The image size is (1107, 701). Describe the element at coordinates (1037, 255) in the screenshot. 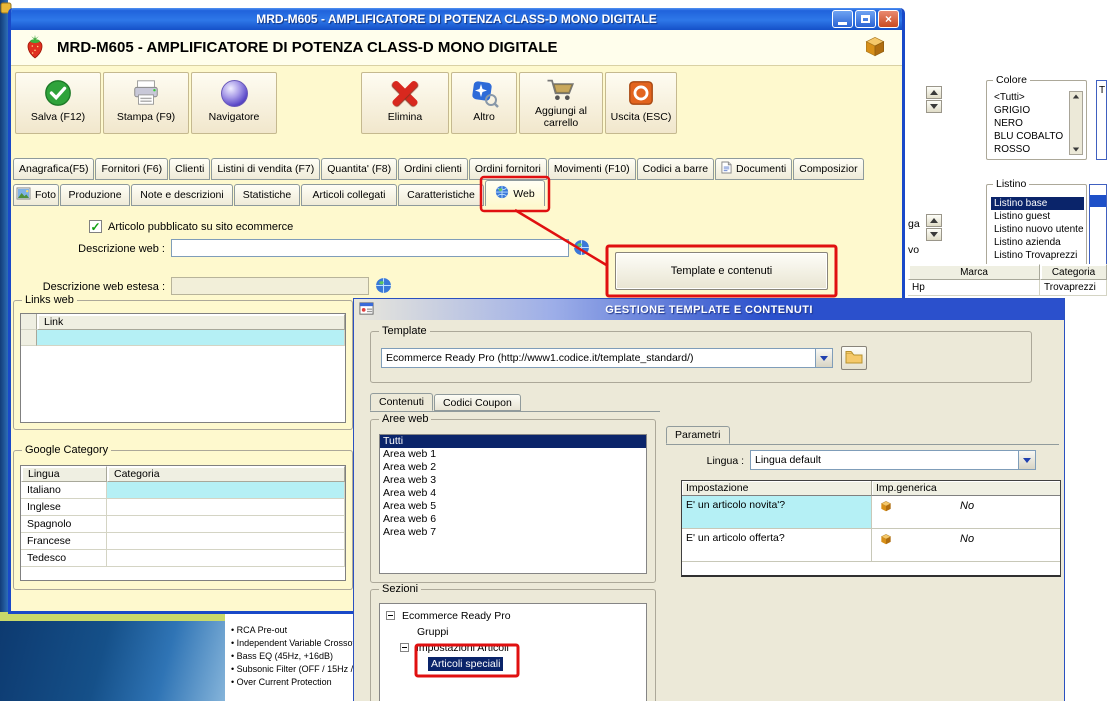

I see `list-item: Listino Trovaprezzi` at that location.